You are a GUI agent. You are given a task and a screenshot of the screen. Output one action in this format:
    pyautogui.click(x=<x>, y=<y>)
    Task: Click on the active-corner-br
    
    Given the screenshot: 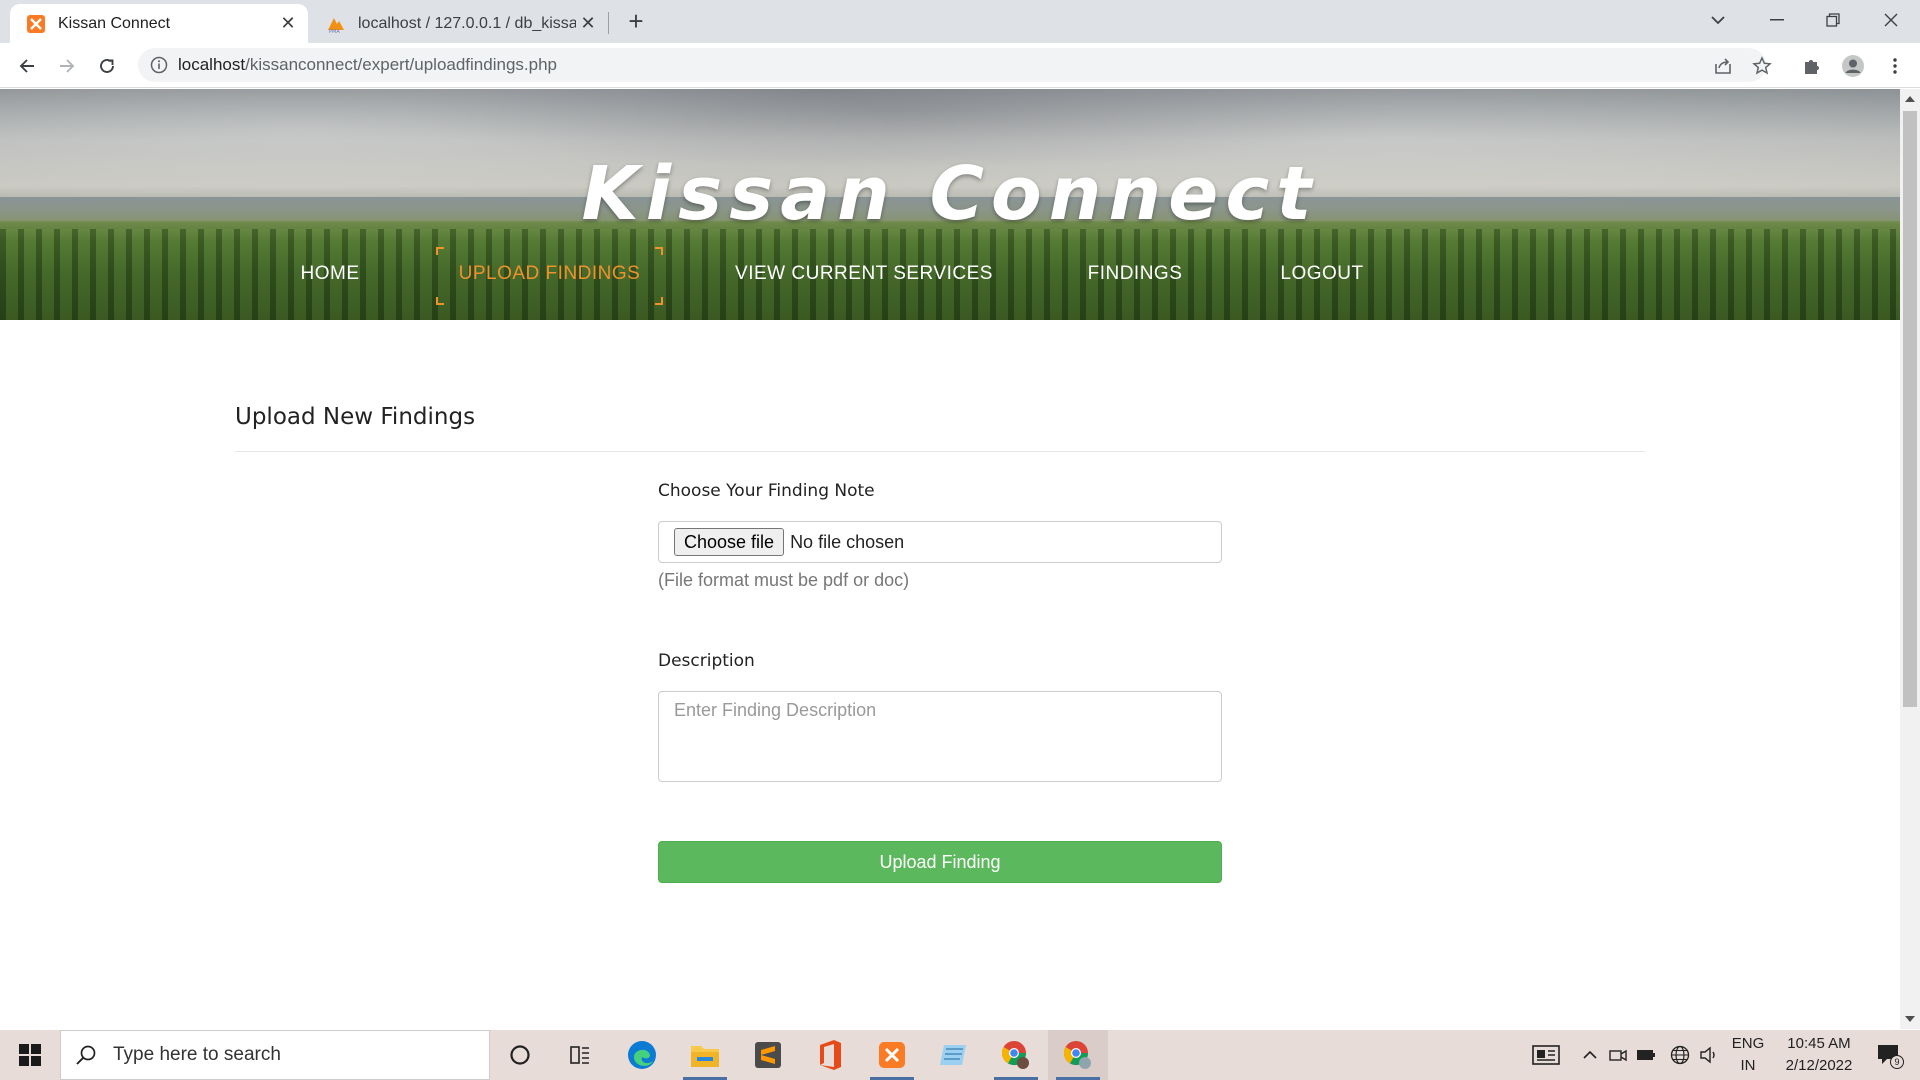 What is the action you would take?
    pyautogui.click(x=659, y=301)
    